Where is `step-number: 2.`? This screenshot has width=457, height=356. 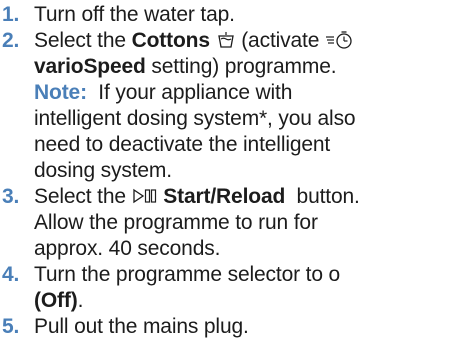
step-number: 2. is located at coordinates (11, 40).